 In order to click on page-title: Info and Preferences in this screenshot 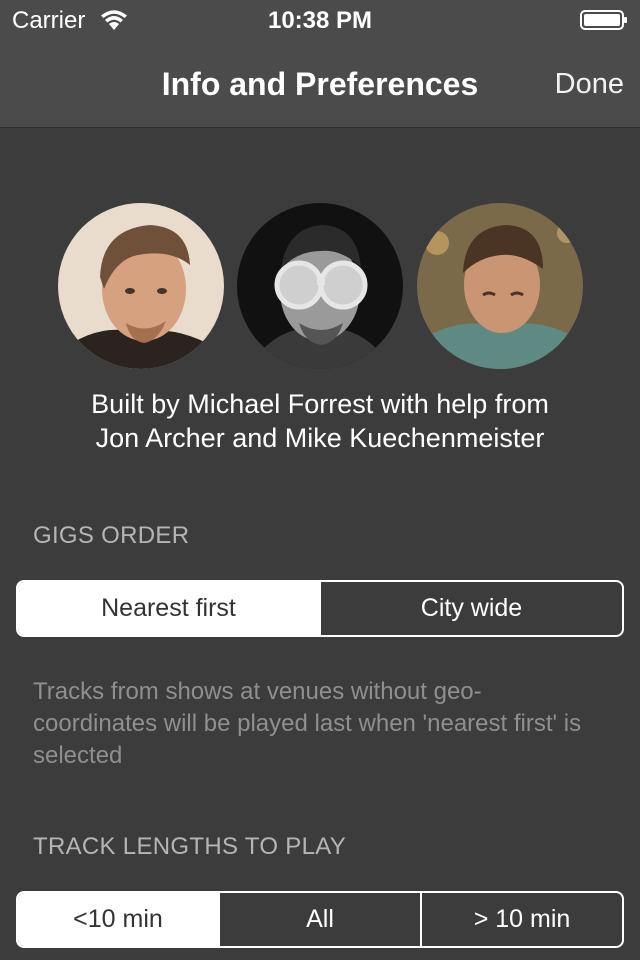, I will do `click(320, 84)`.